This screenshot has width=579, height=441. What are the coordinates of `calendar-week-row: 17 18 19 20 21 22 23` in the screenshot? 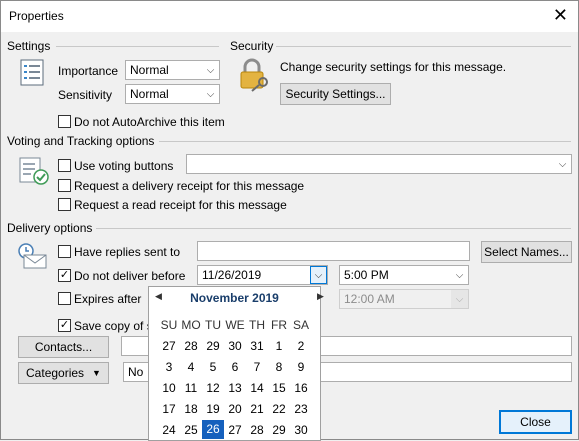 It's located at (235, 408).